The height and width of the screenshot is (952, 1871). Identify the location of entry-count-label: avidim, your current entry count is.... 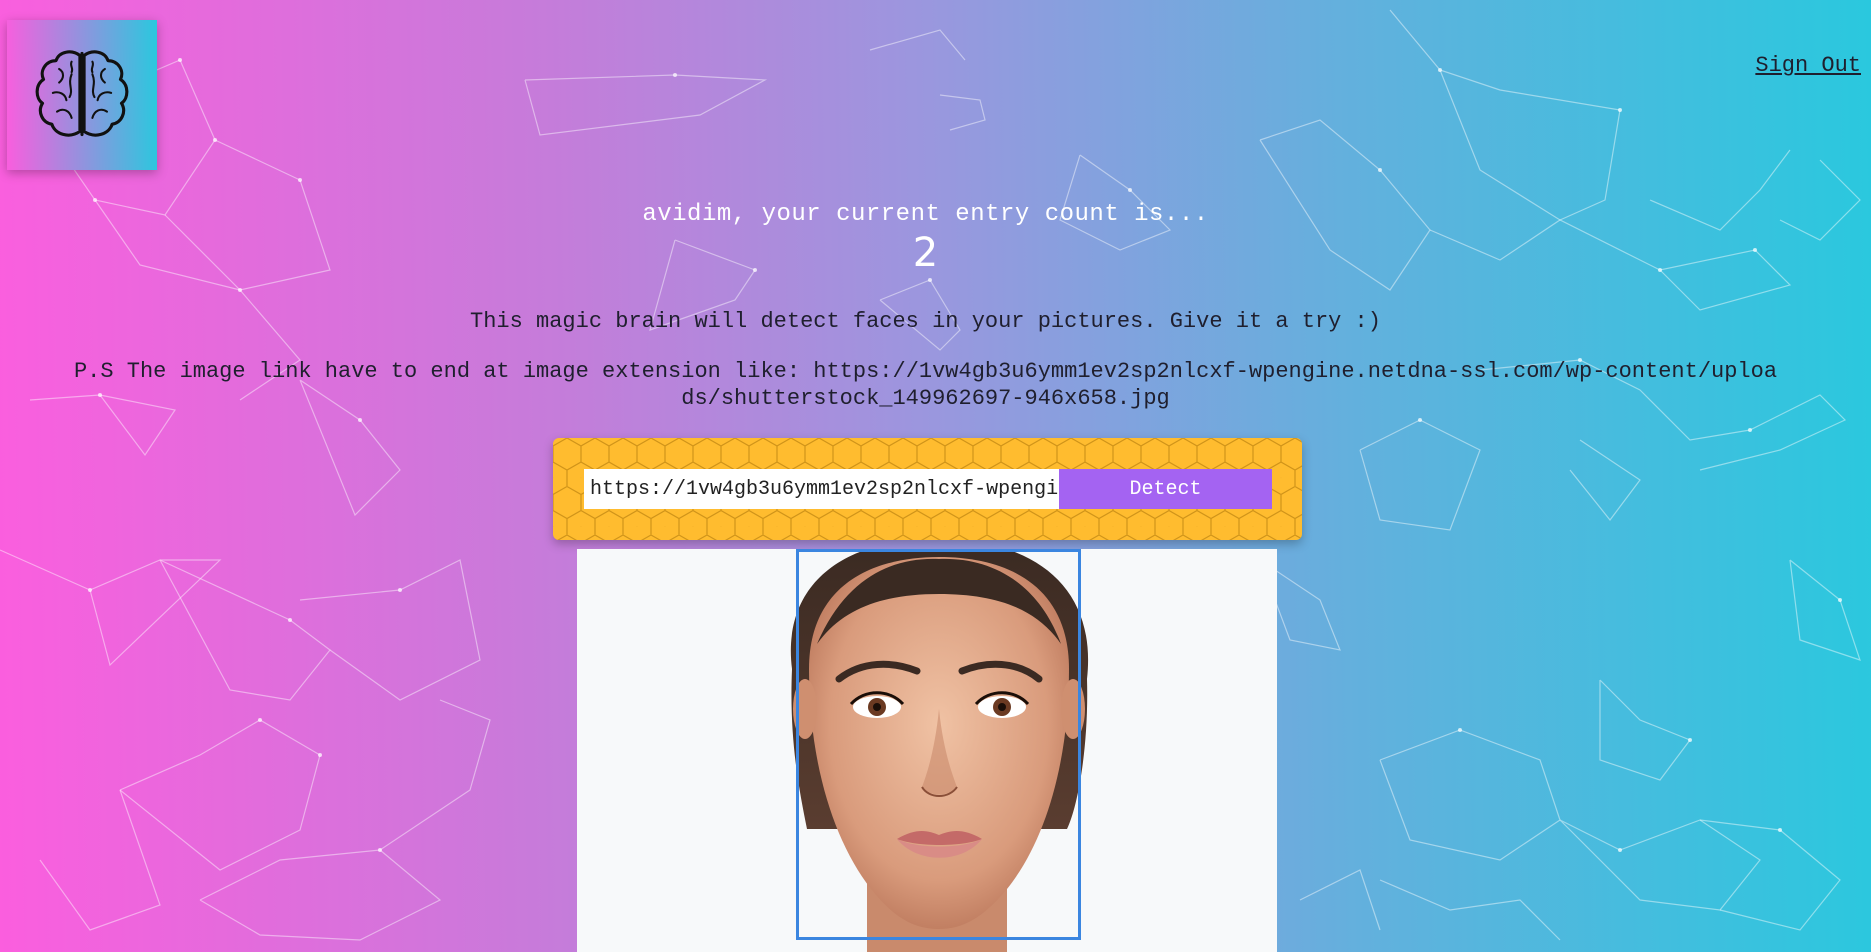
(925, 214).